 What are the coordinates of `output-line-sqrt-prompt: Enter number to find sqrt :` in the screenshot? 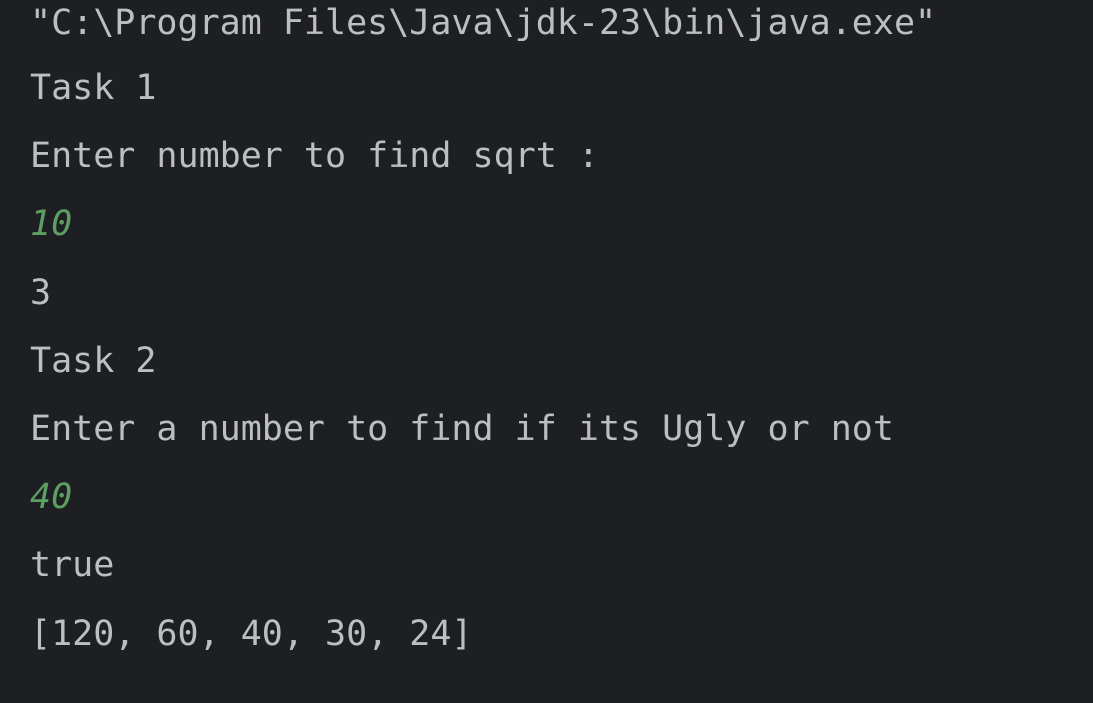 It's located at (314, 156).